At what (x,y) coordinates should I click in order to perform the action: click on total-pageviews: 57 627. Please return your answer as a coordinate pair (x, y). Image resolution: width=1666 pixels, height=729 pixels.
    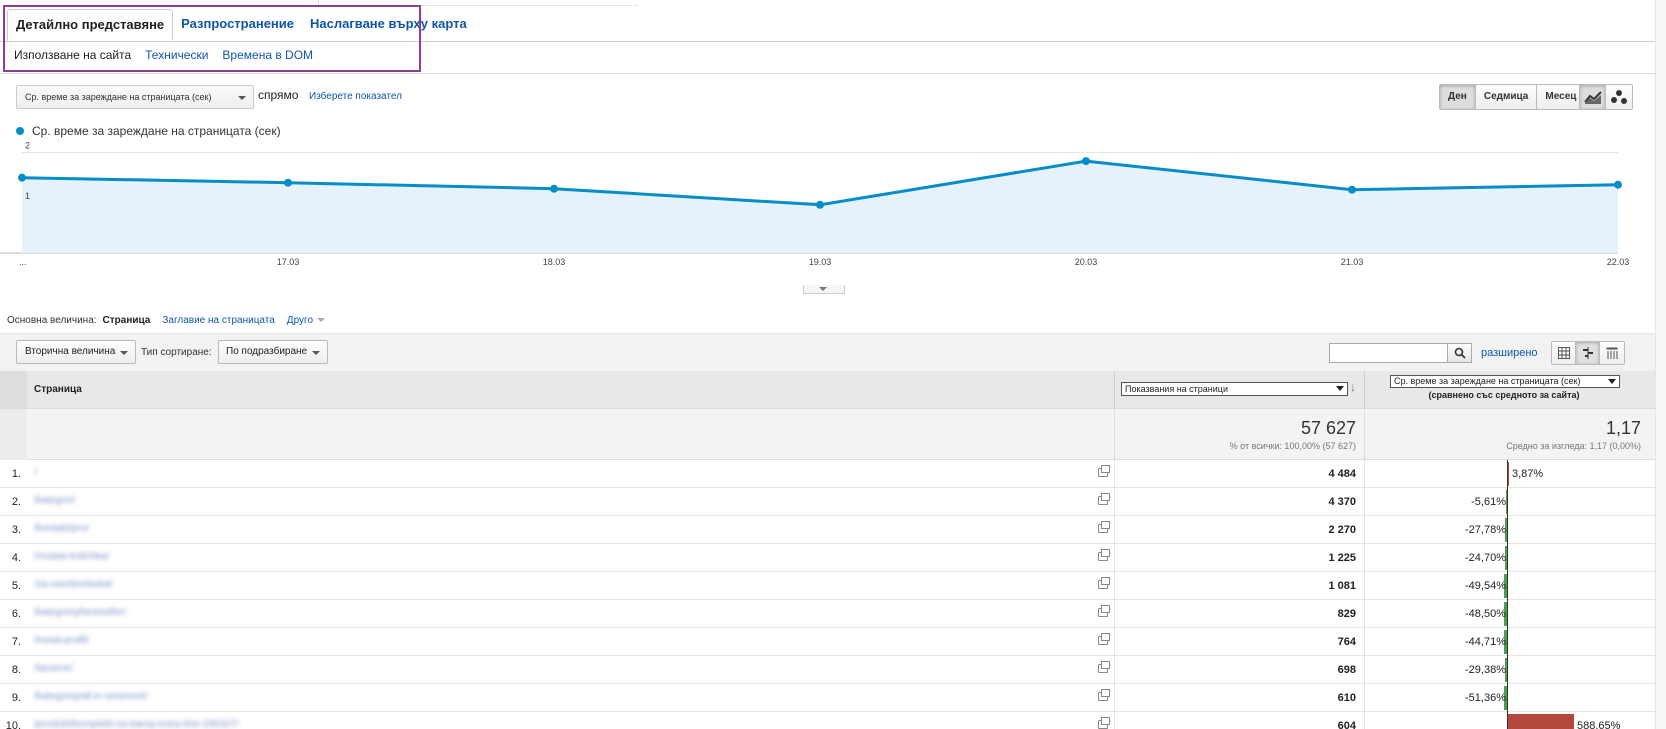
    Looking at the image, I should click on (1328, 428).